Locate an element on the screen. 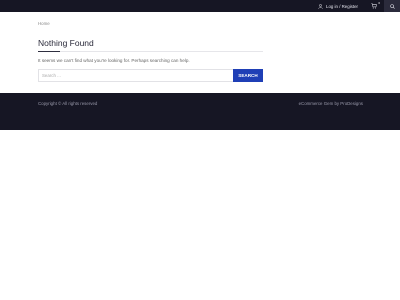  top-bar: Log in / Register 0 is located at coordinates (200, 6).